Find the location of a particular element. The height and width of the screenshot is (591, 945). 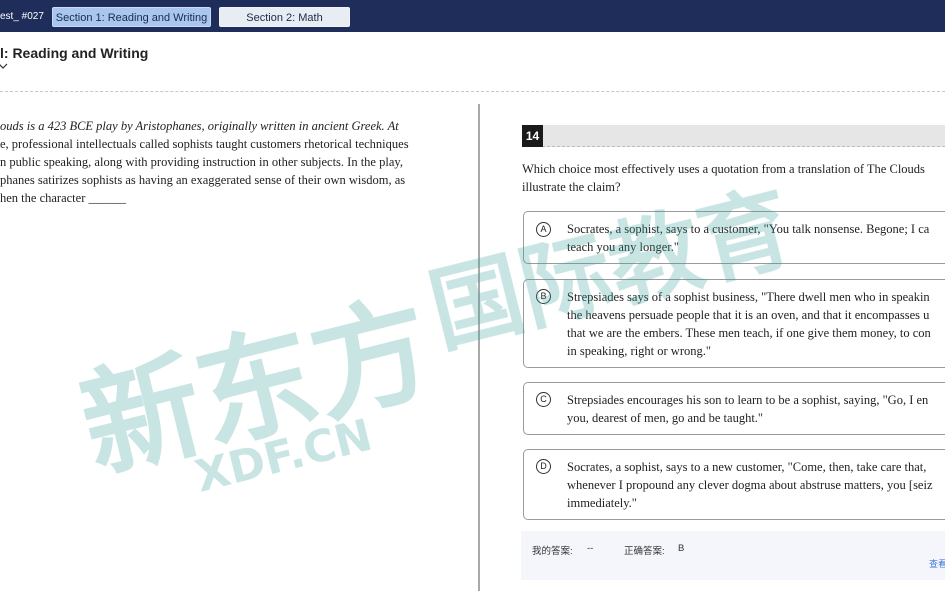

choice-letter: C is located at coordinates (543, 399).